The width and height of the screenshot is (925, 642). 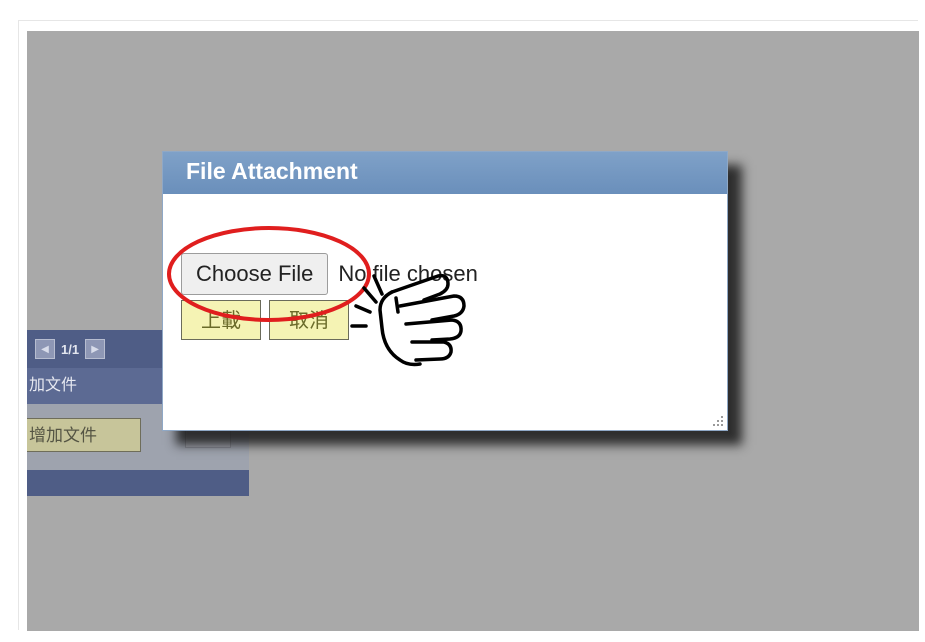 What do you see at coordinates (45, 349) in the screenshot?
I see `prev-page-icon: ◀` at bounding box center [45, 349].